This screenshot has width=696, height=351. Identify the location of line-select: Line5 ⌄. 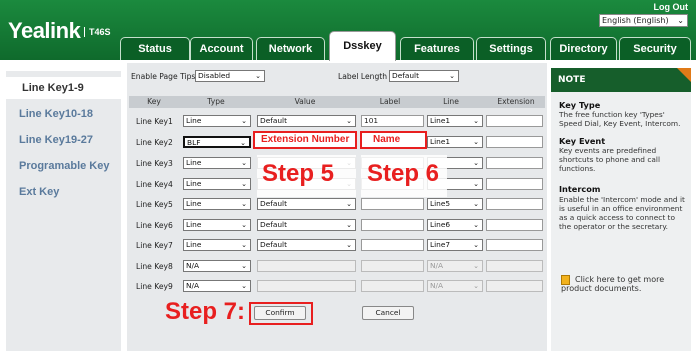
(455, 204).